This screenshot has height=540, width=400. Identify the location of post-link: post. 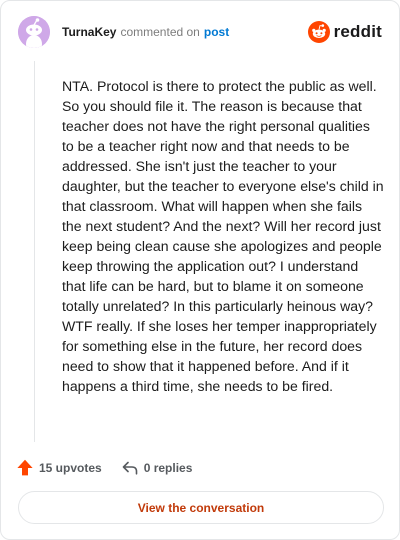
(216, 32).